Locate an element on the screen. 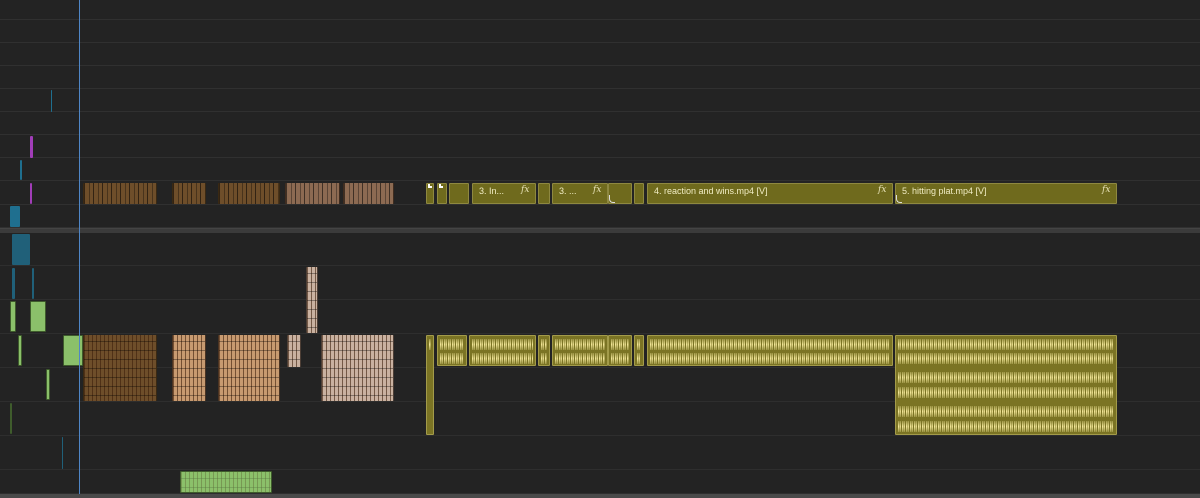  clip-name: 5. hitting plat.mp4 [V] is located at coordinates (944, 191).